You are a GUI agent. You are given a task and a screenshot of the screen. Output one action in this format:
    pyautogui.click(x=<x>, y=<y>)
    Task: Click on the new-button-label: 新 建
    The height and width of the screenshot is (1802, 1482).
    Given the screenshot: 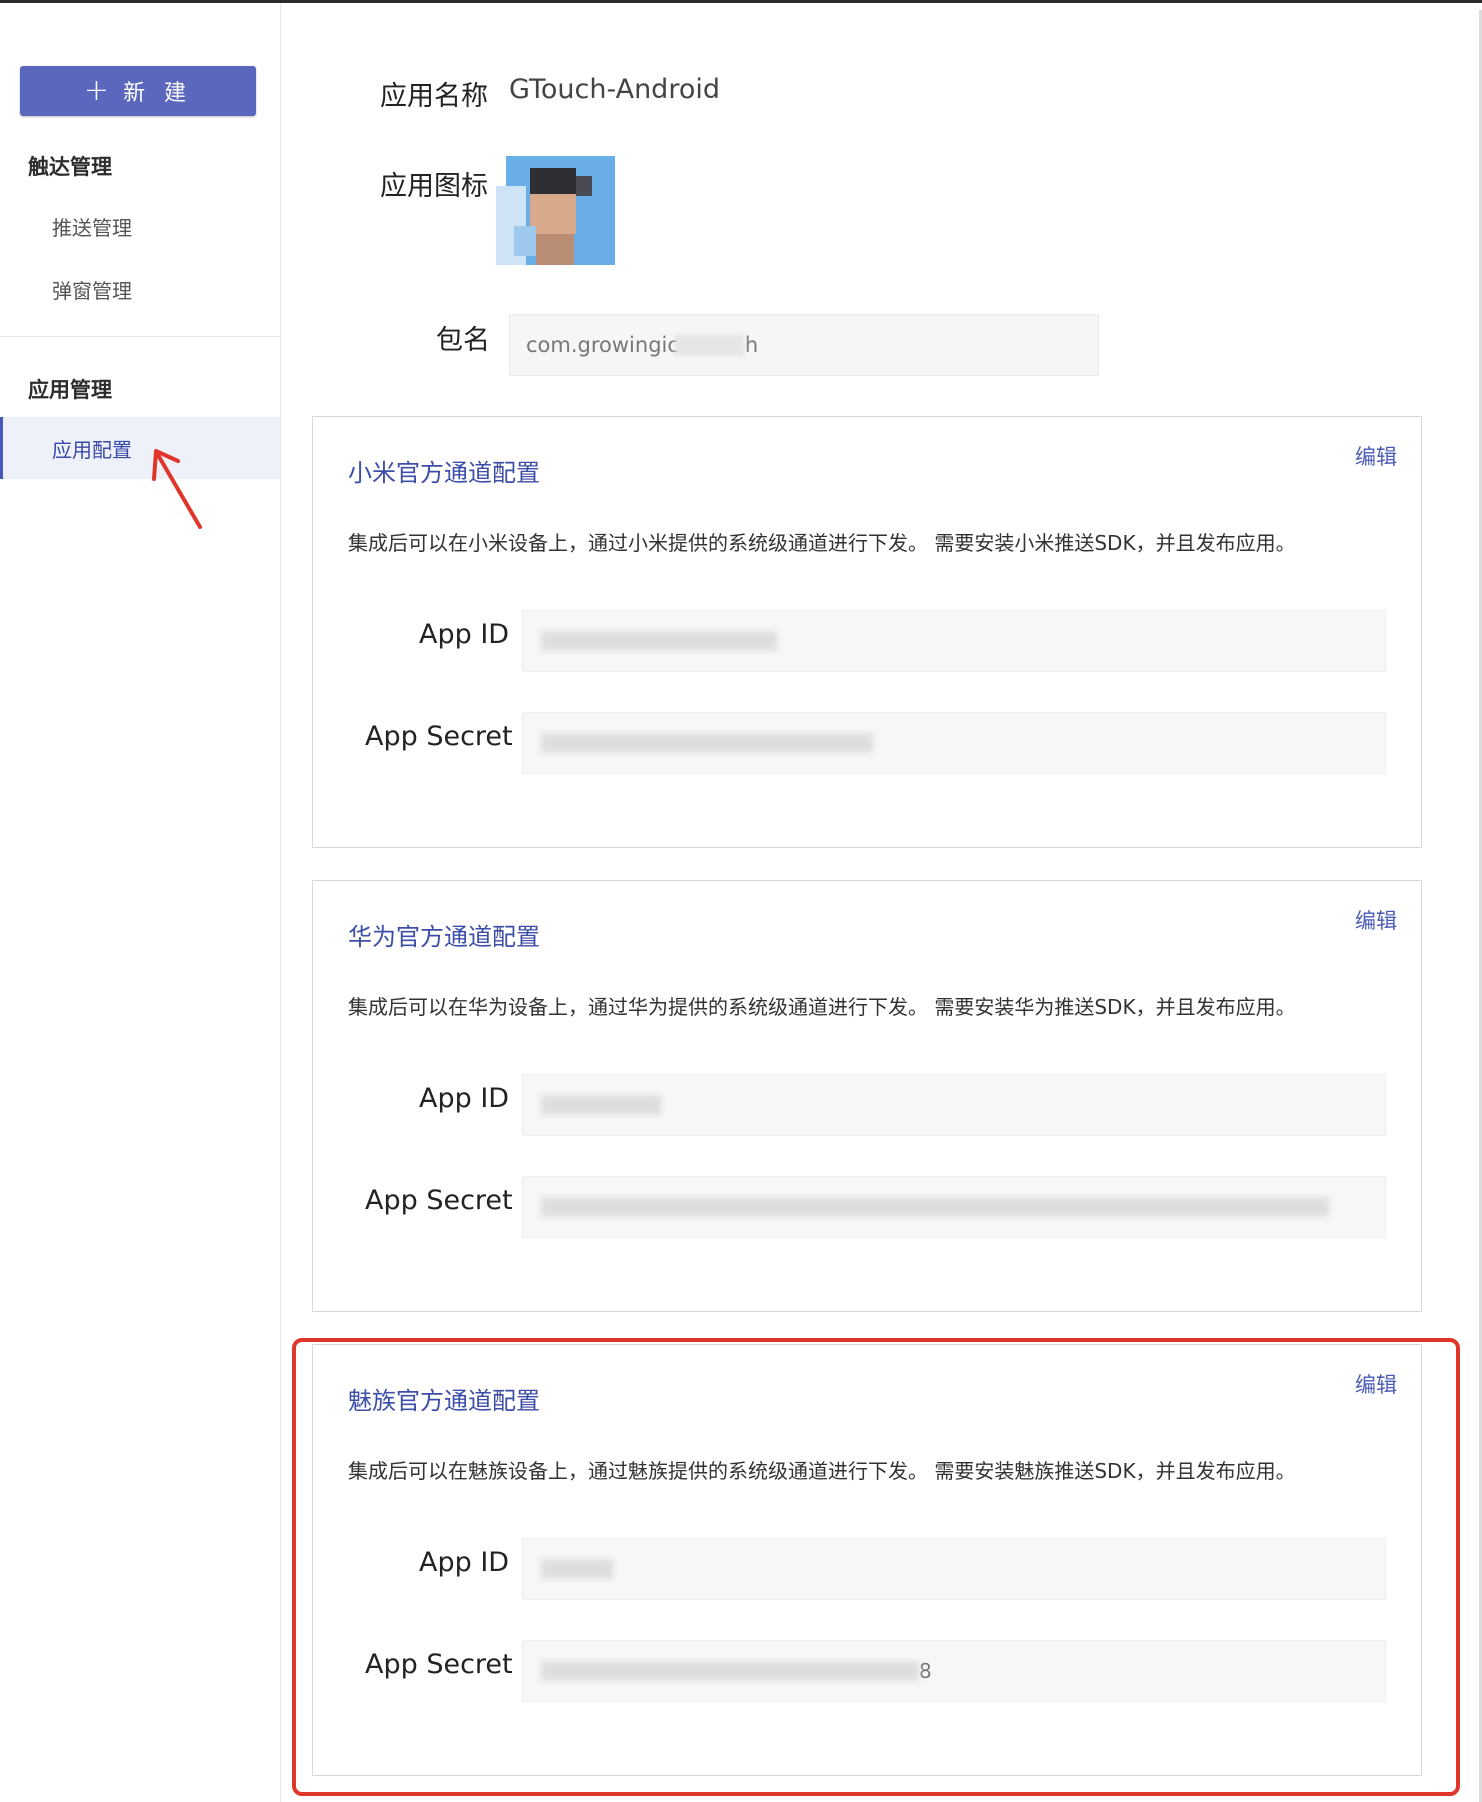 What is the action you would take?
    pyautogui.click(x=158, y=93)
    